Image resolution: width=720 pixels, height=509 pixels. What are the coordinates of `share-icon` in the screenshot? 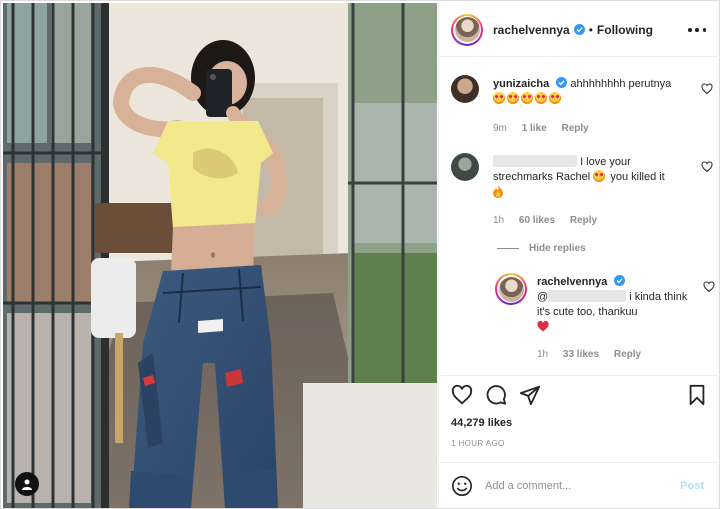 It's located at (530, 395).